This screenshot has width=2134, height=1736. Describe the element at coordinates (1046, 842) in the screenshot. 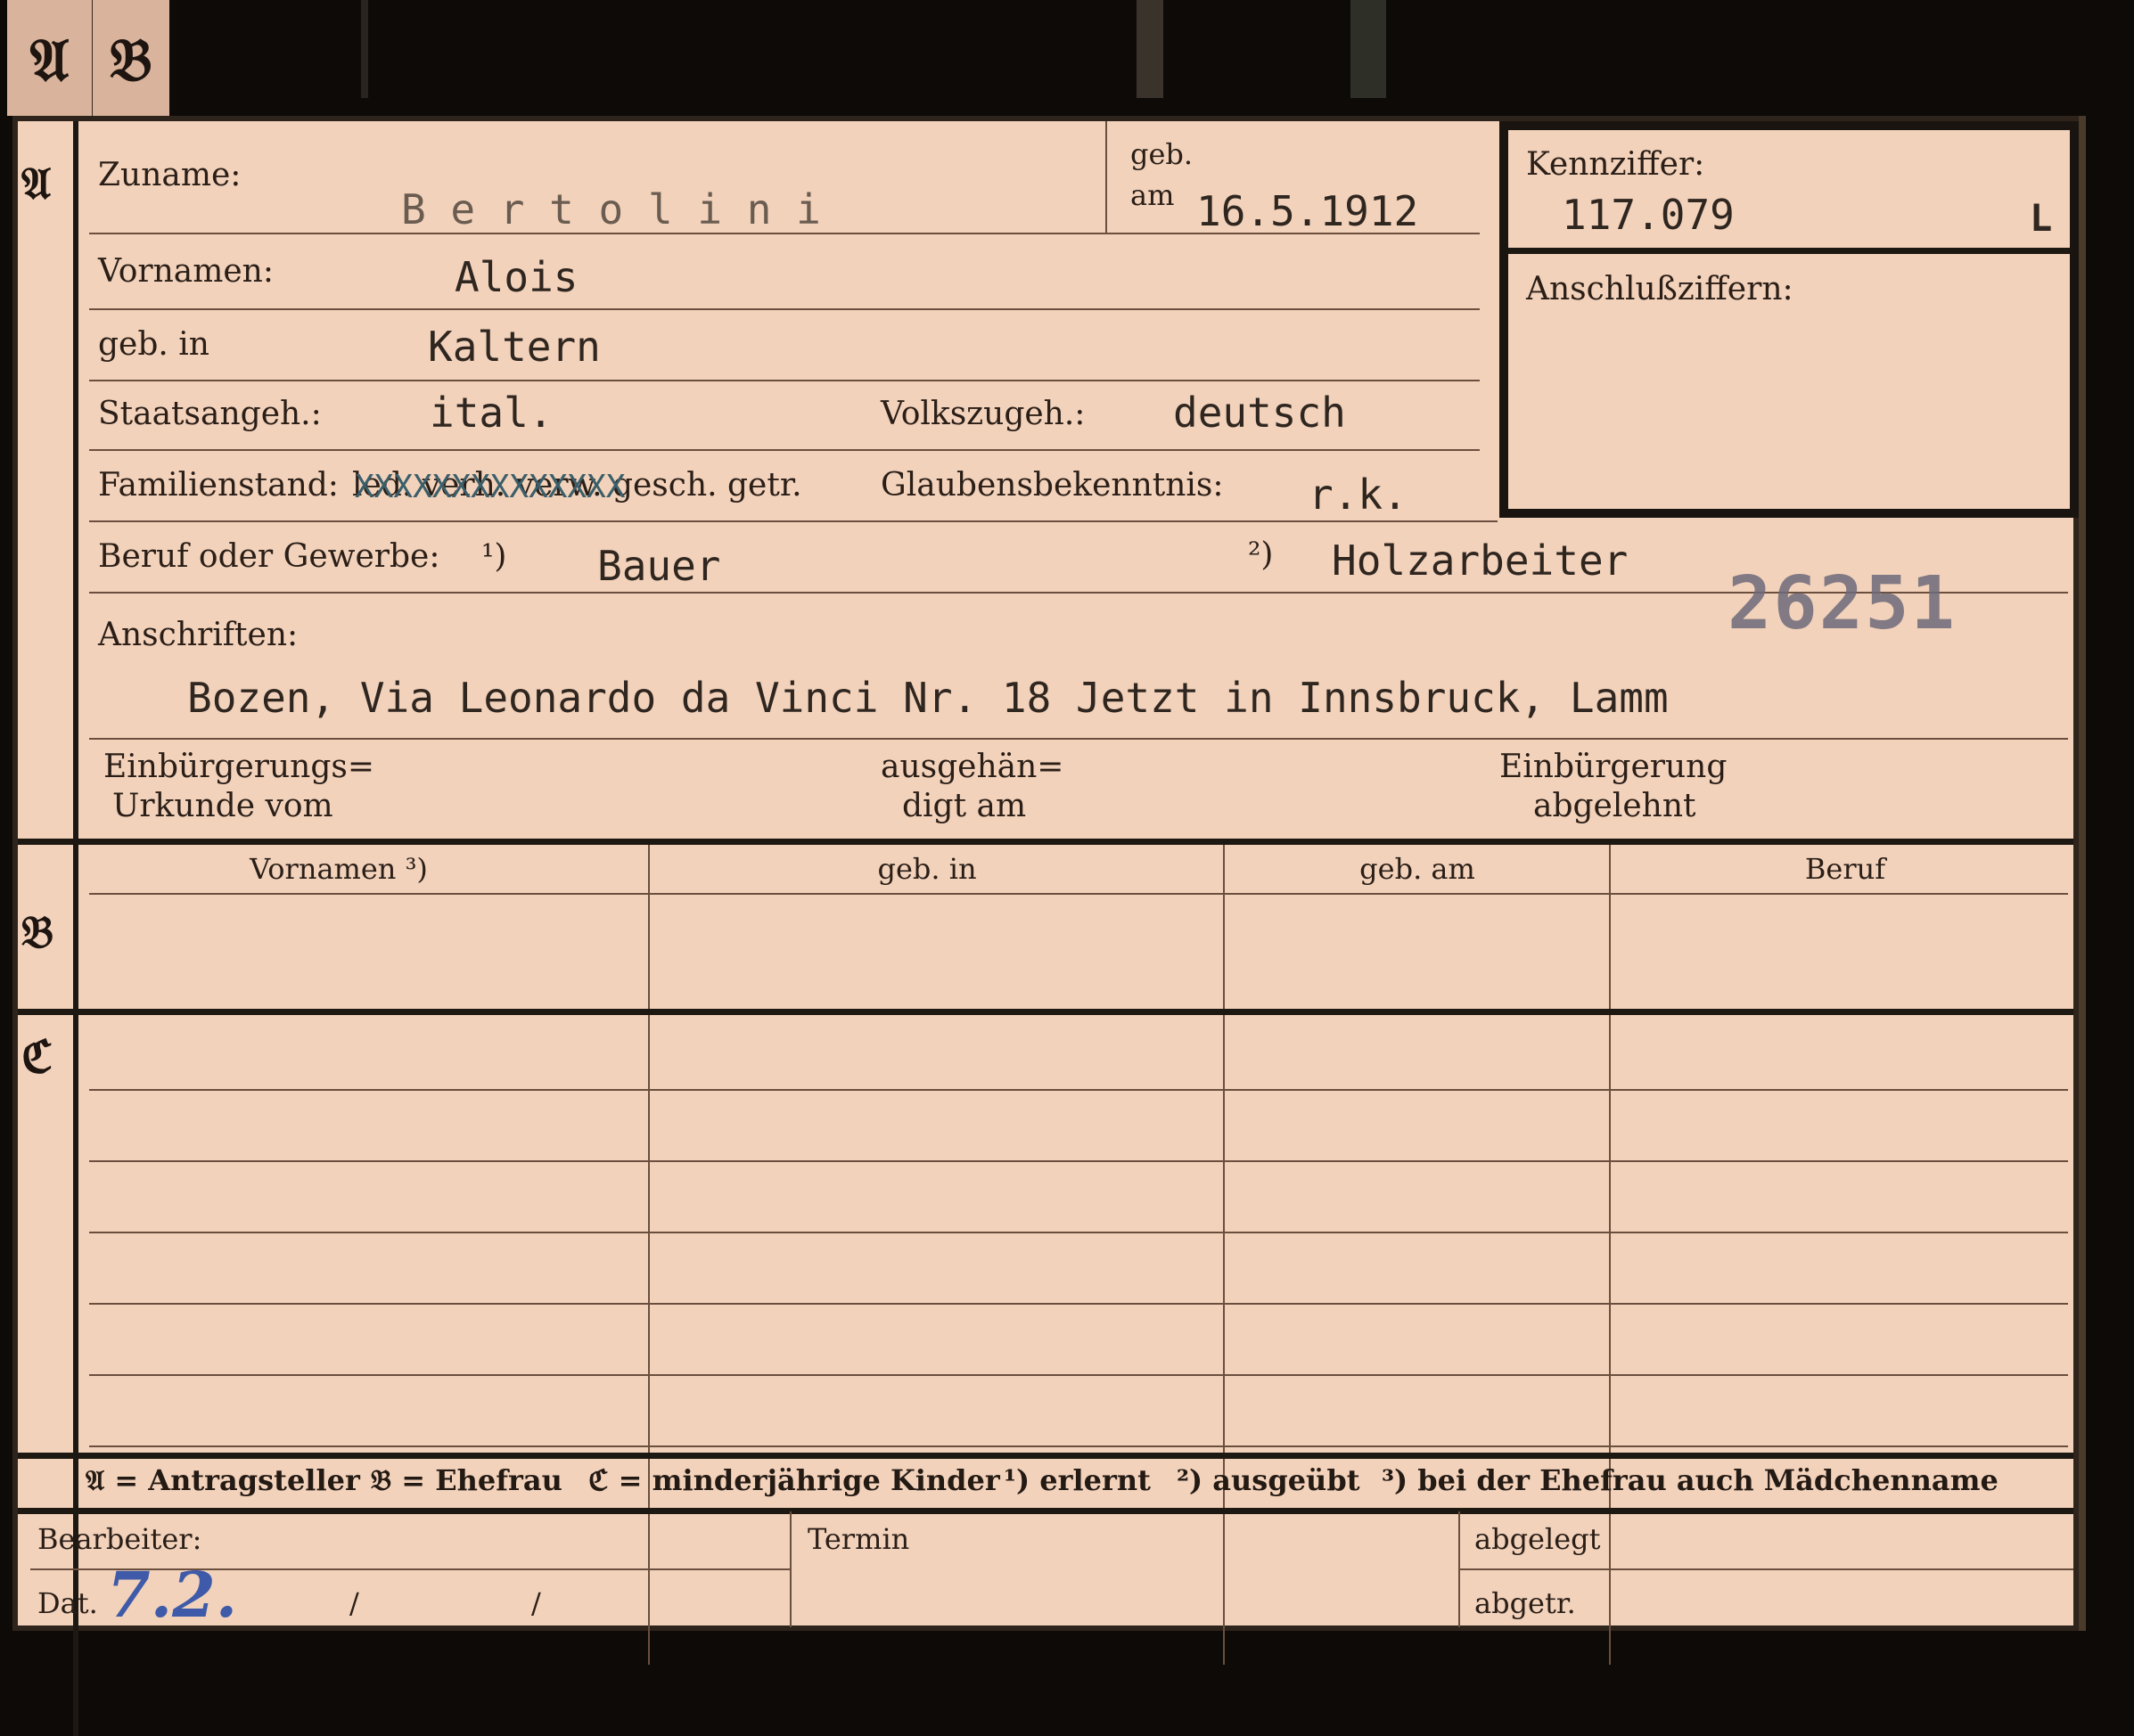

I see `section-a-b-divider` at that location.